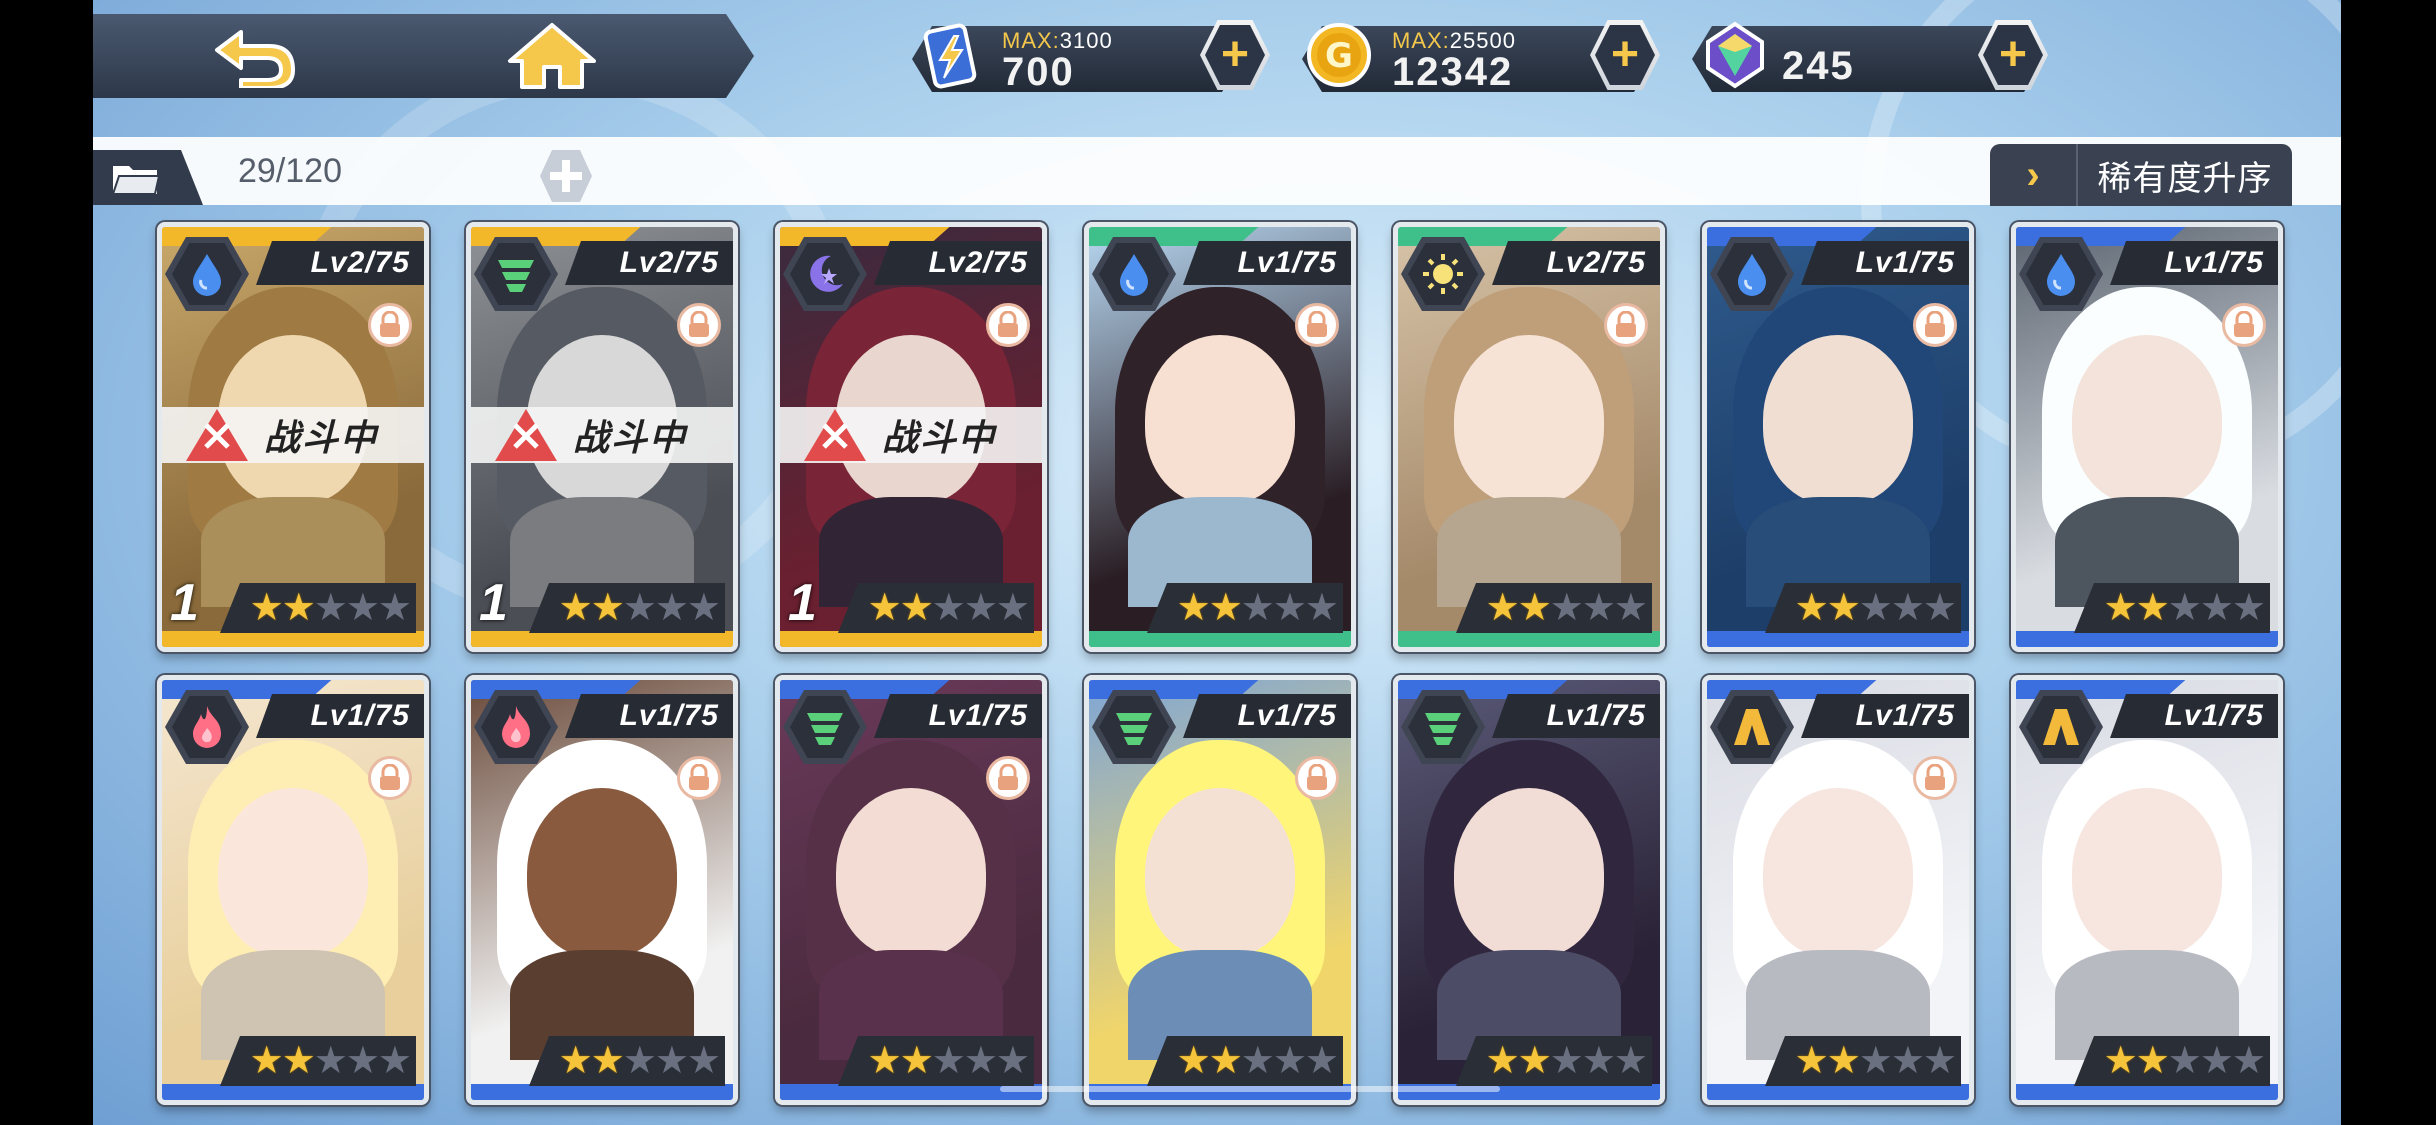  What do you see at coordinates (290, 171) in the screenshot?
I see `inventory-count: 29/120` at bounding box center [290, 171].